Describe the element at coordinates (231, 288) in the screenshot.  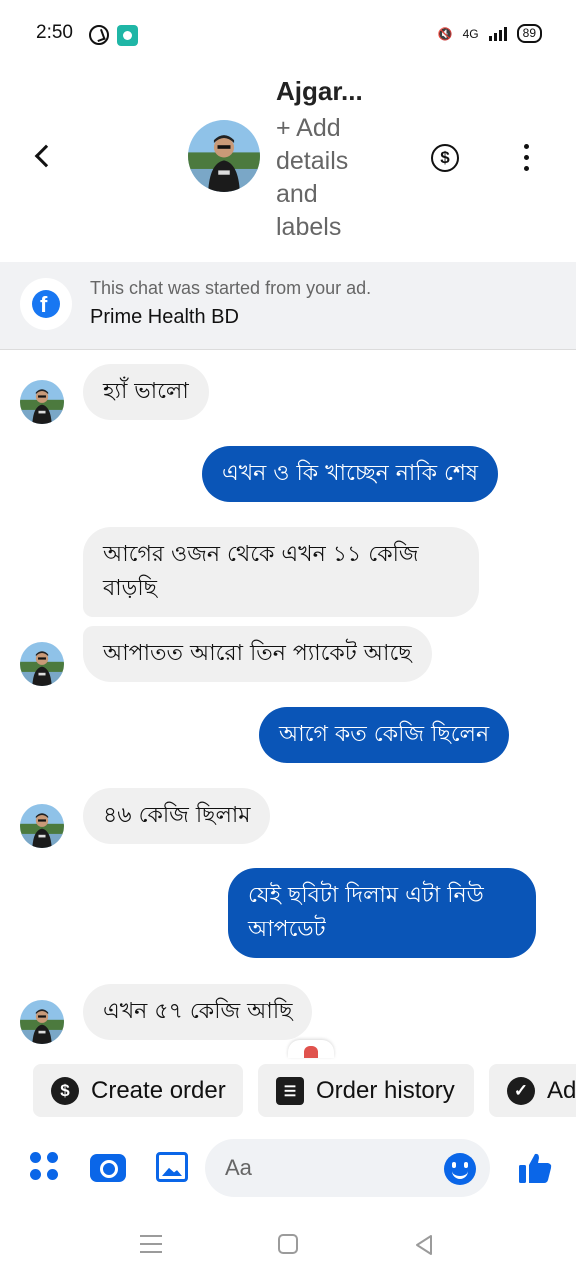
I see `ad-origin-text: This chat was started from your ad.` at that location.